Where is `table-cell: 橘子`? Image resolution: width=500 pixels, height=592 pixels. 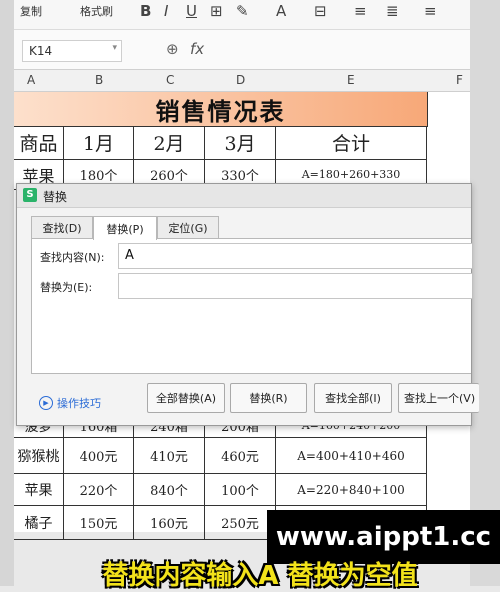
table-cell: 橘子 is located at coordinates (39, 523).